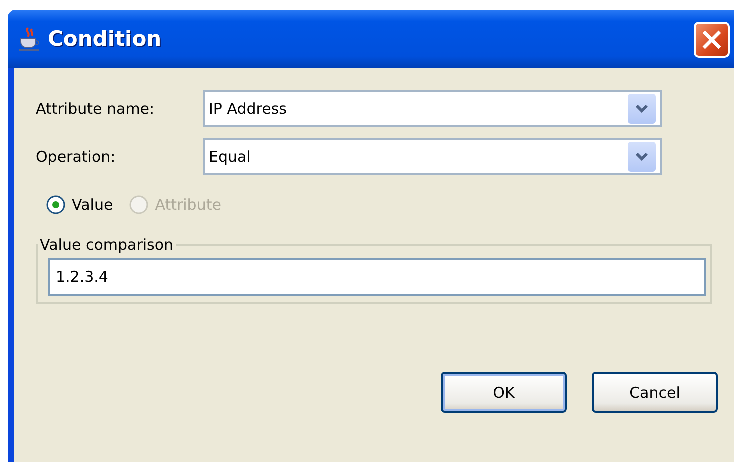 The image size is (734, 464). I want to click on close-button, so click(712, 40).